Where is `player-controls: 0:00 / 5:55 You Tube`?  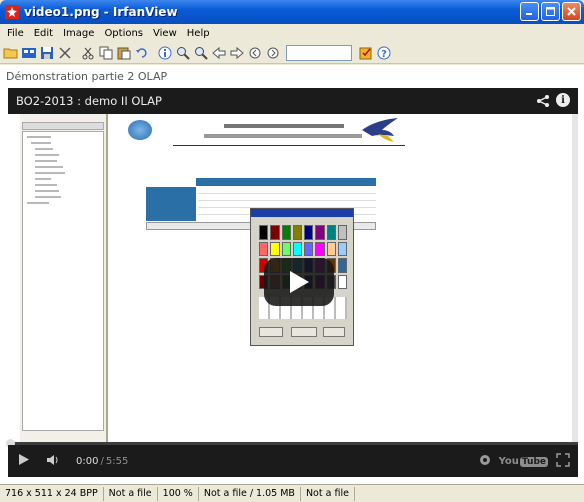 player-controls: 0:00 / 5:55 You Tube is located at coordinates (293, 461).